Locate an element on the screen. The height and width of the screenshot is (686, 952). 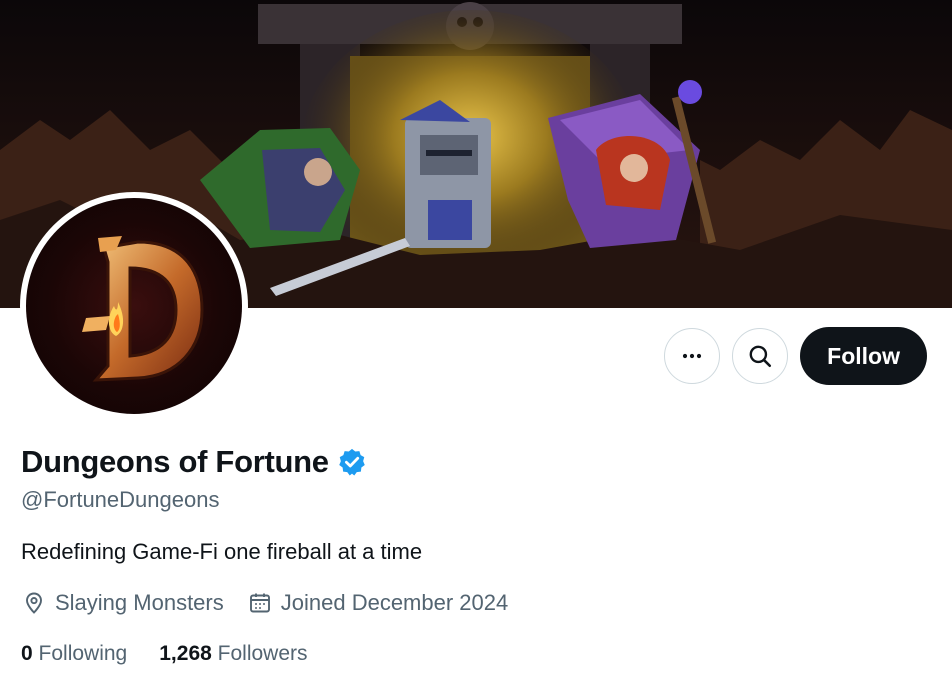
search-icon is located at coordinates (760, 356).